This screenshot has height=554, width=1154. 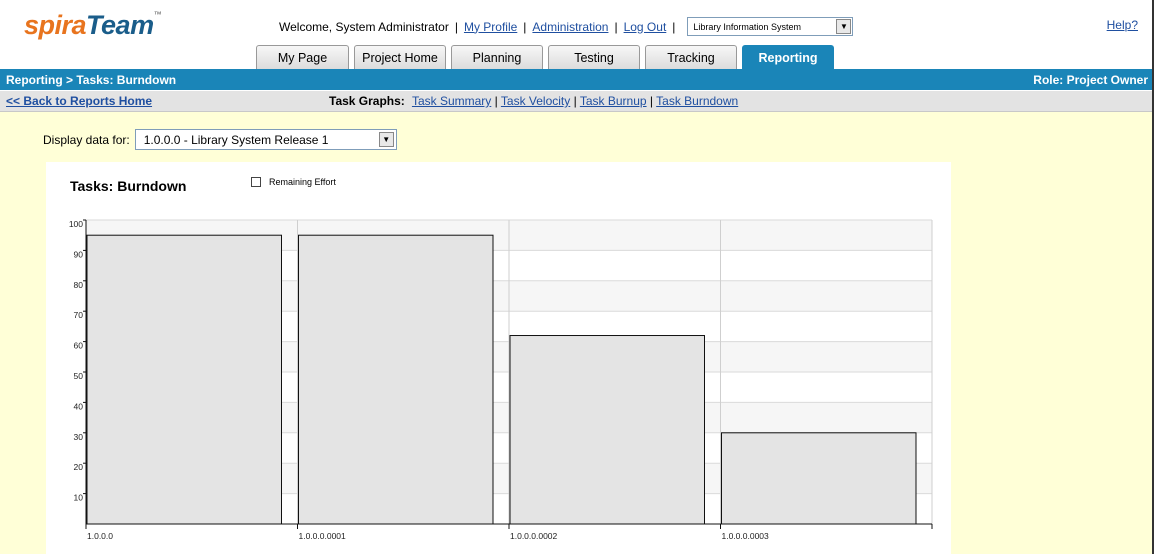 I want to click on administration-link: Administration, so click(x=570, y=27).